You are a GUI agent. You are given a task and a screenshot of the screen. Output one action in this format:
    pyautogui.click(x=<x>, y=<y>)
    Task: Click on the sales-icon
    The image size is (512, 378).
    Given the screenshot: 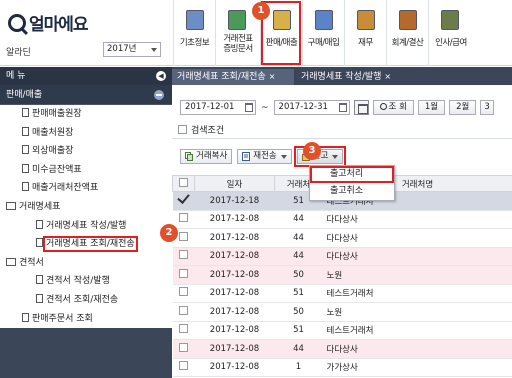 What is the action you would take?
    pyautogui.click(x=282, y=20)
    